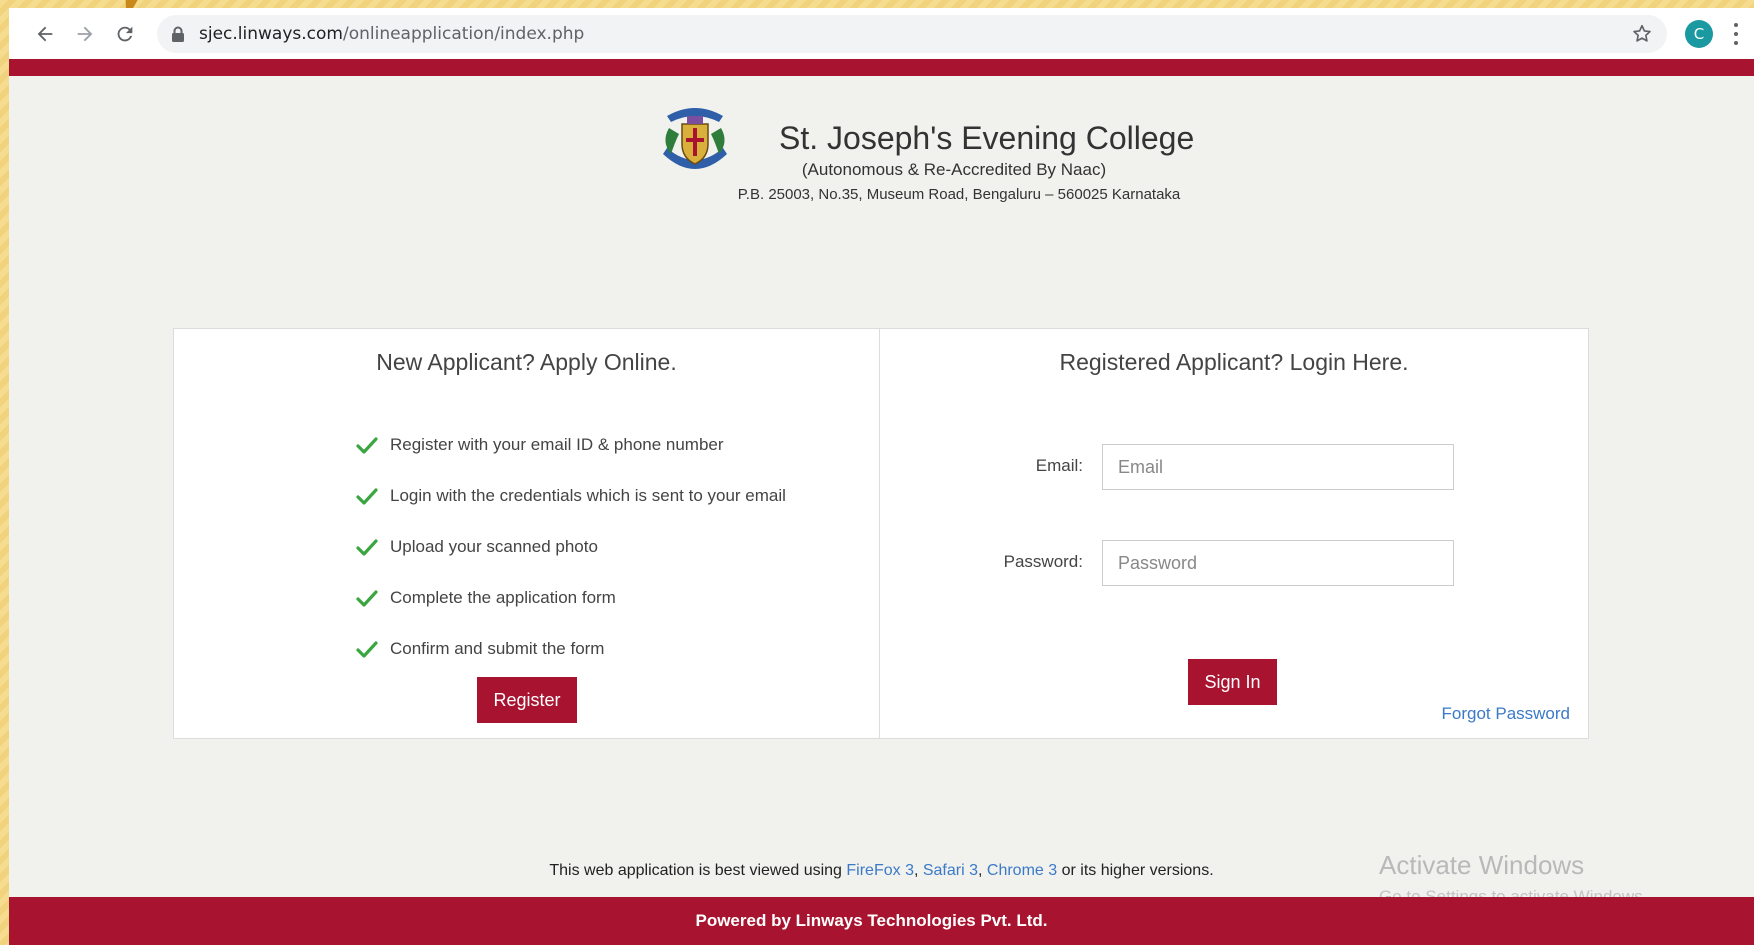  What do you see at coordinates (85, 34) in the screenshot?
I see `forward-arrow-icon` at bounding box center [85, 34].